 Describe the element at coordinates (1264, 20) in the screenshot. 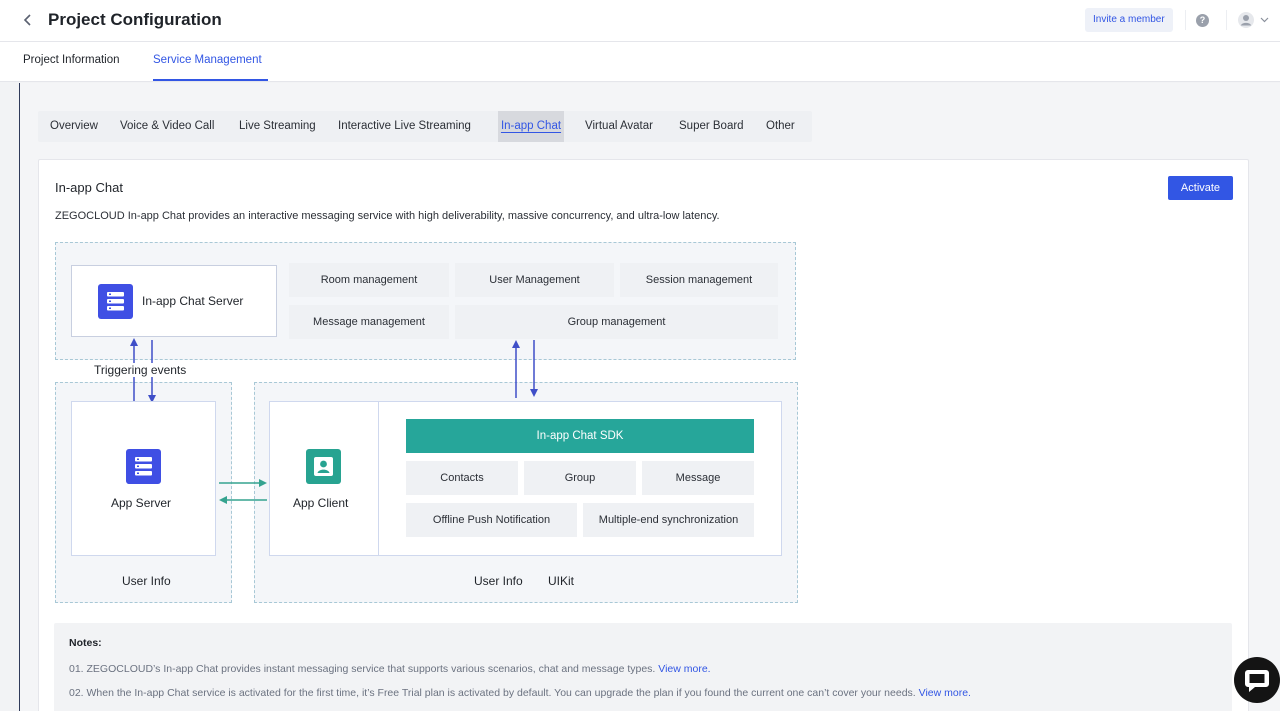

I see `chevron-down-icon` at that location.